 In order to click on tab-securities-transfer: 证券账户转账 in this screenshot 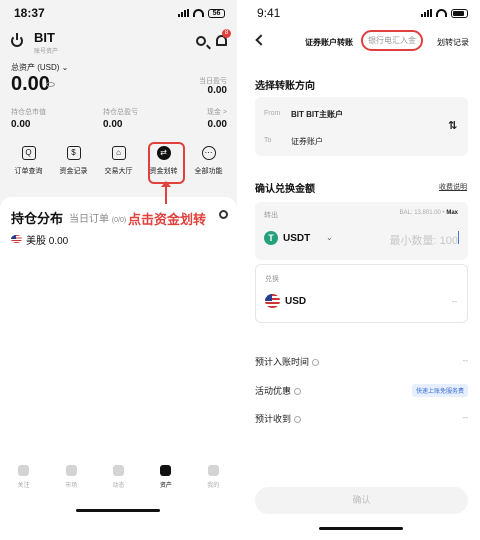, I will do `click(329, 42)`.